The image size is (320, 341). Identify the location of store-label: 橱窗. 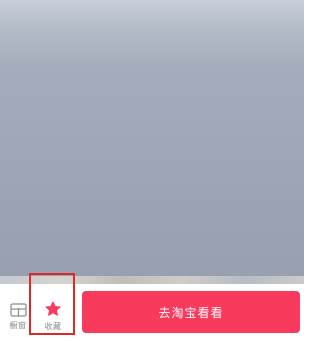
(18, 325).